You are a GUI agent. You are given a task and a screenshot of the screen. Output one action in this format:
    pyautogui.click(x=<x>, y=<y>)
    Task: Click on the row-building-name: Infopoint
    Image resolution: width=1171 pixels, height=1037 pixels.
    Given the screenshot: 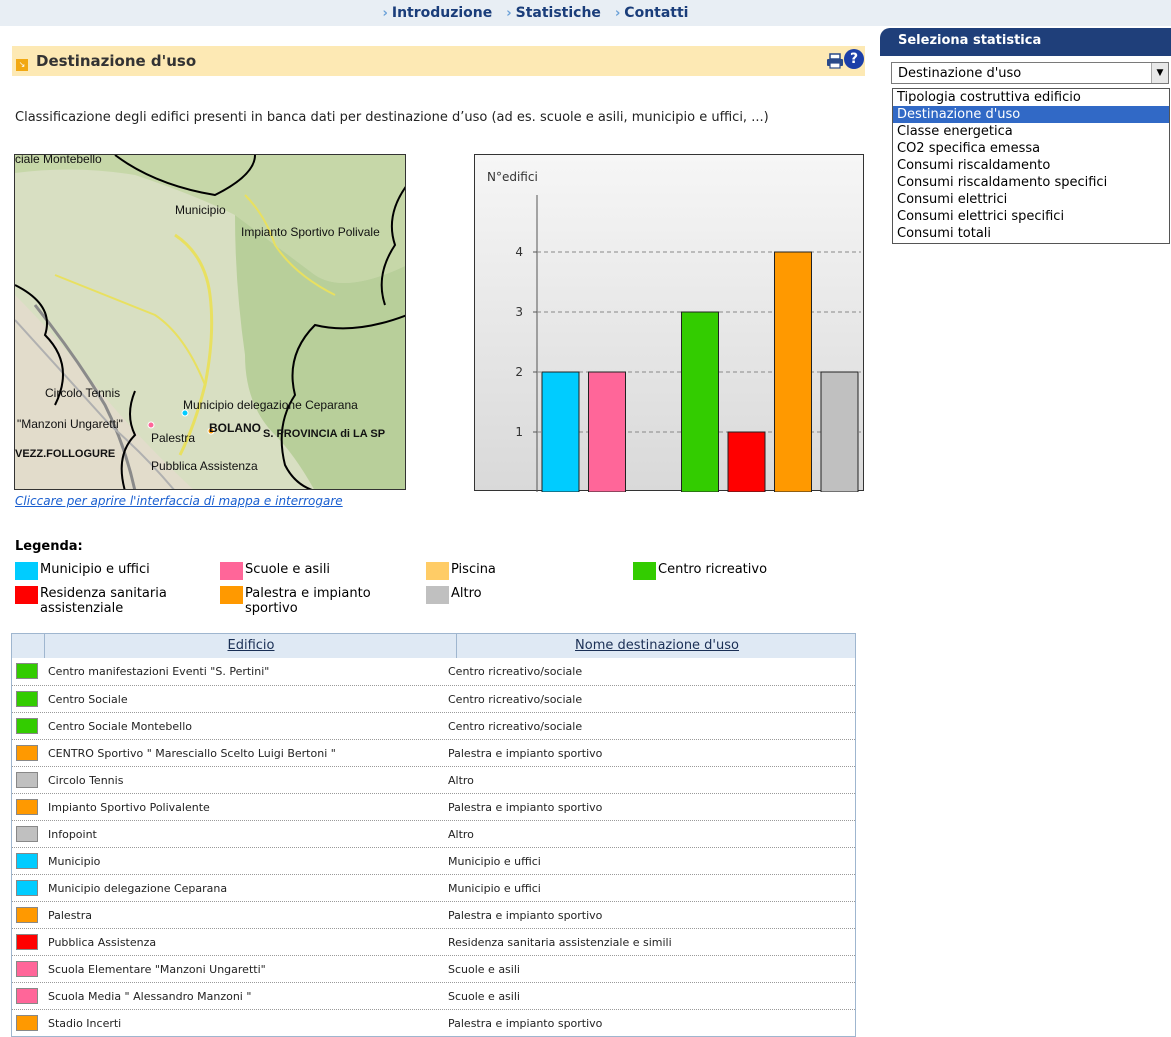 What is the action you would take?
    pyautogui.click(x=72, y=834)
    